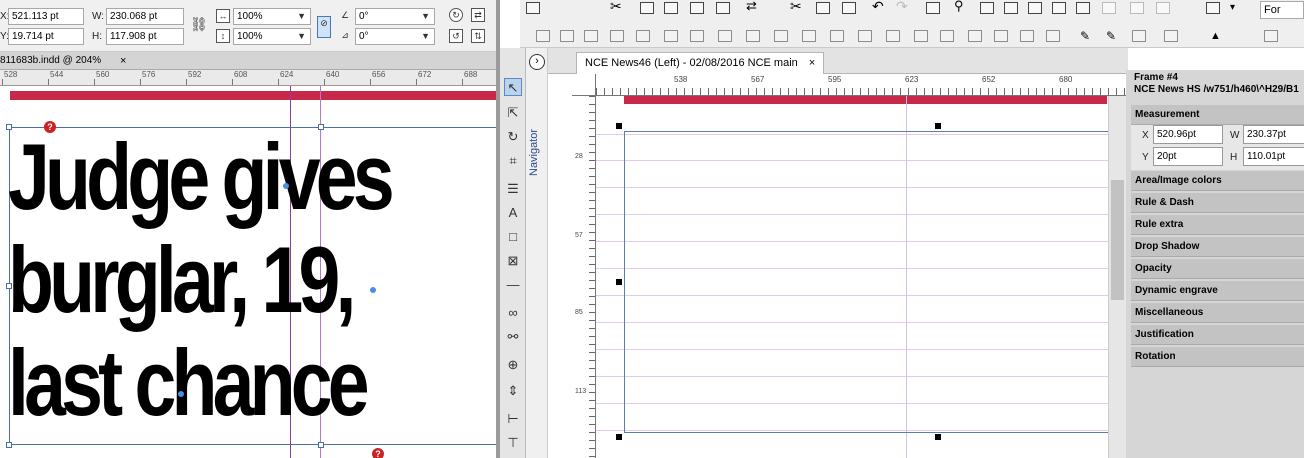 The image size is (1304, 458). What do you see at coordinates (849, 8) in the screenshot?
I see `paste-icon` at bounding box center [849, 8].